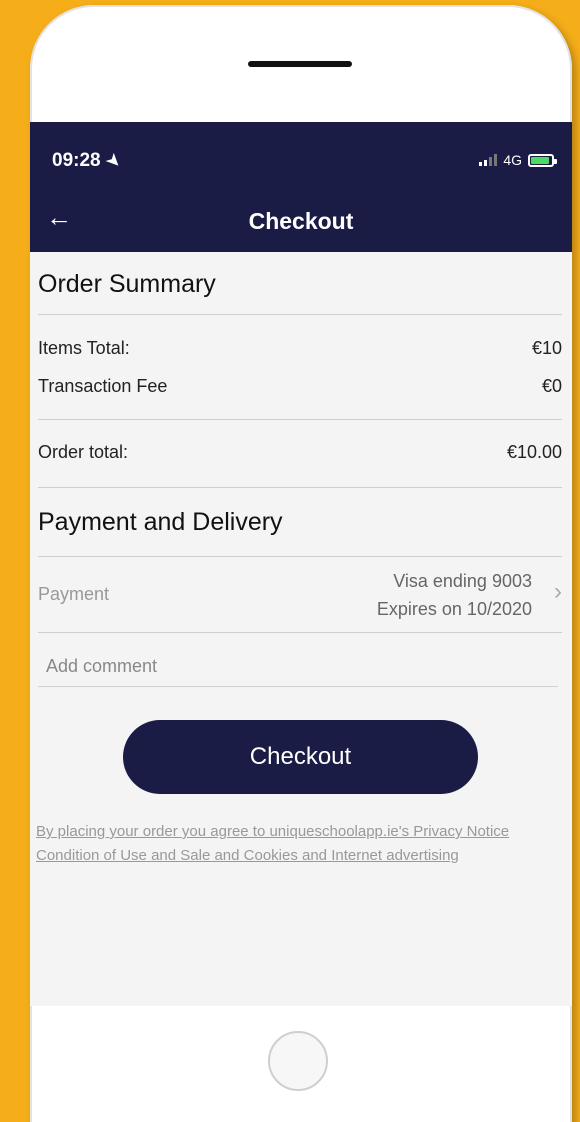 The height and width of the screenshot is (1122, 580). I want to click on items-total-value: €10, so click(546, 348).